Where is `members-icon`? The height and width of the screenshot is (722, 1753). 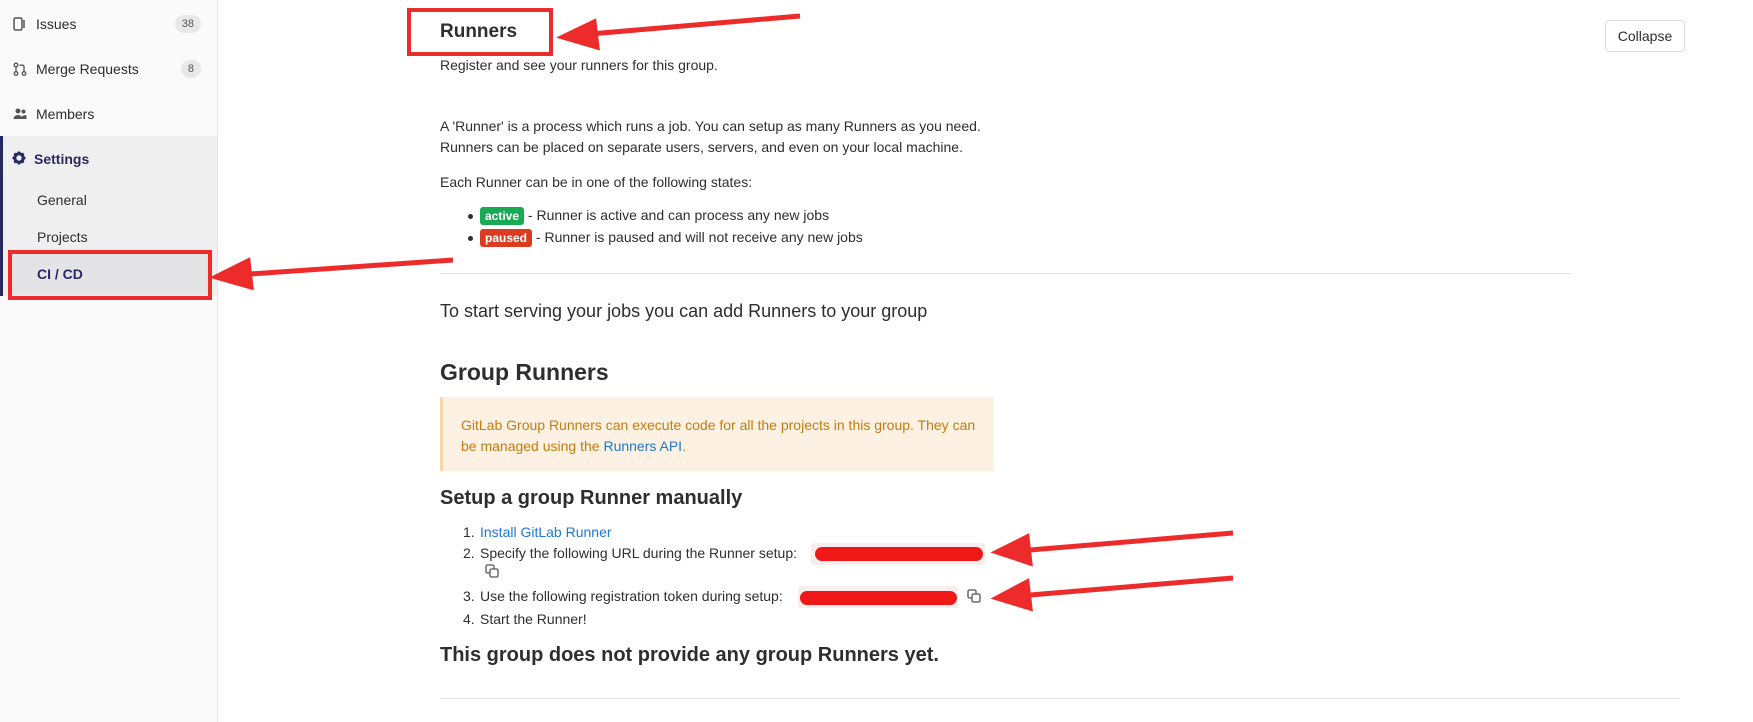 members-icon is located at coordinates (20, 114).